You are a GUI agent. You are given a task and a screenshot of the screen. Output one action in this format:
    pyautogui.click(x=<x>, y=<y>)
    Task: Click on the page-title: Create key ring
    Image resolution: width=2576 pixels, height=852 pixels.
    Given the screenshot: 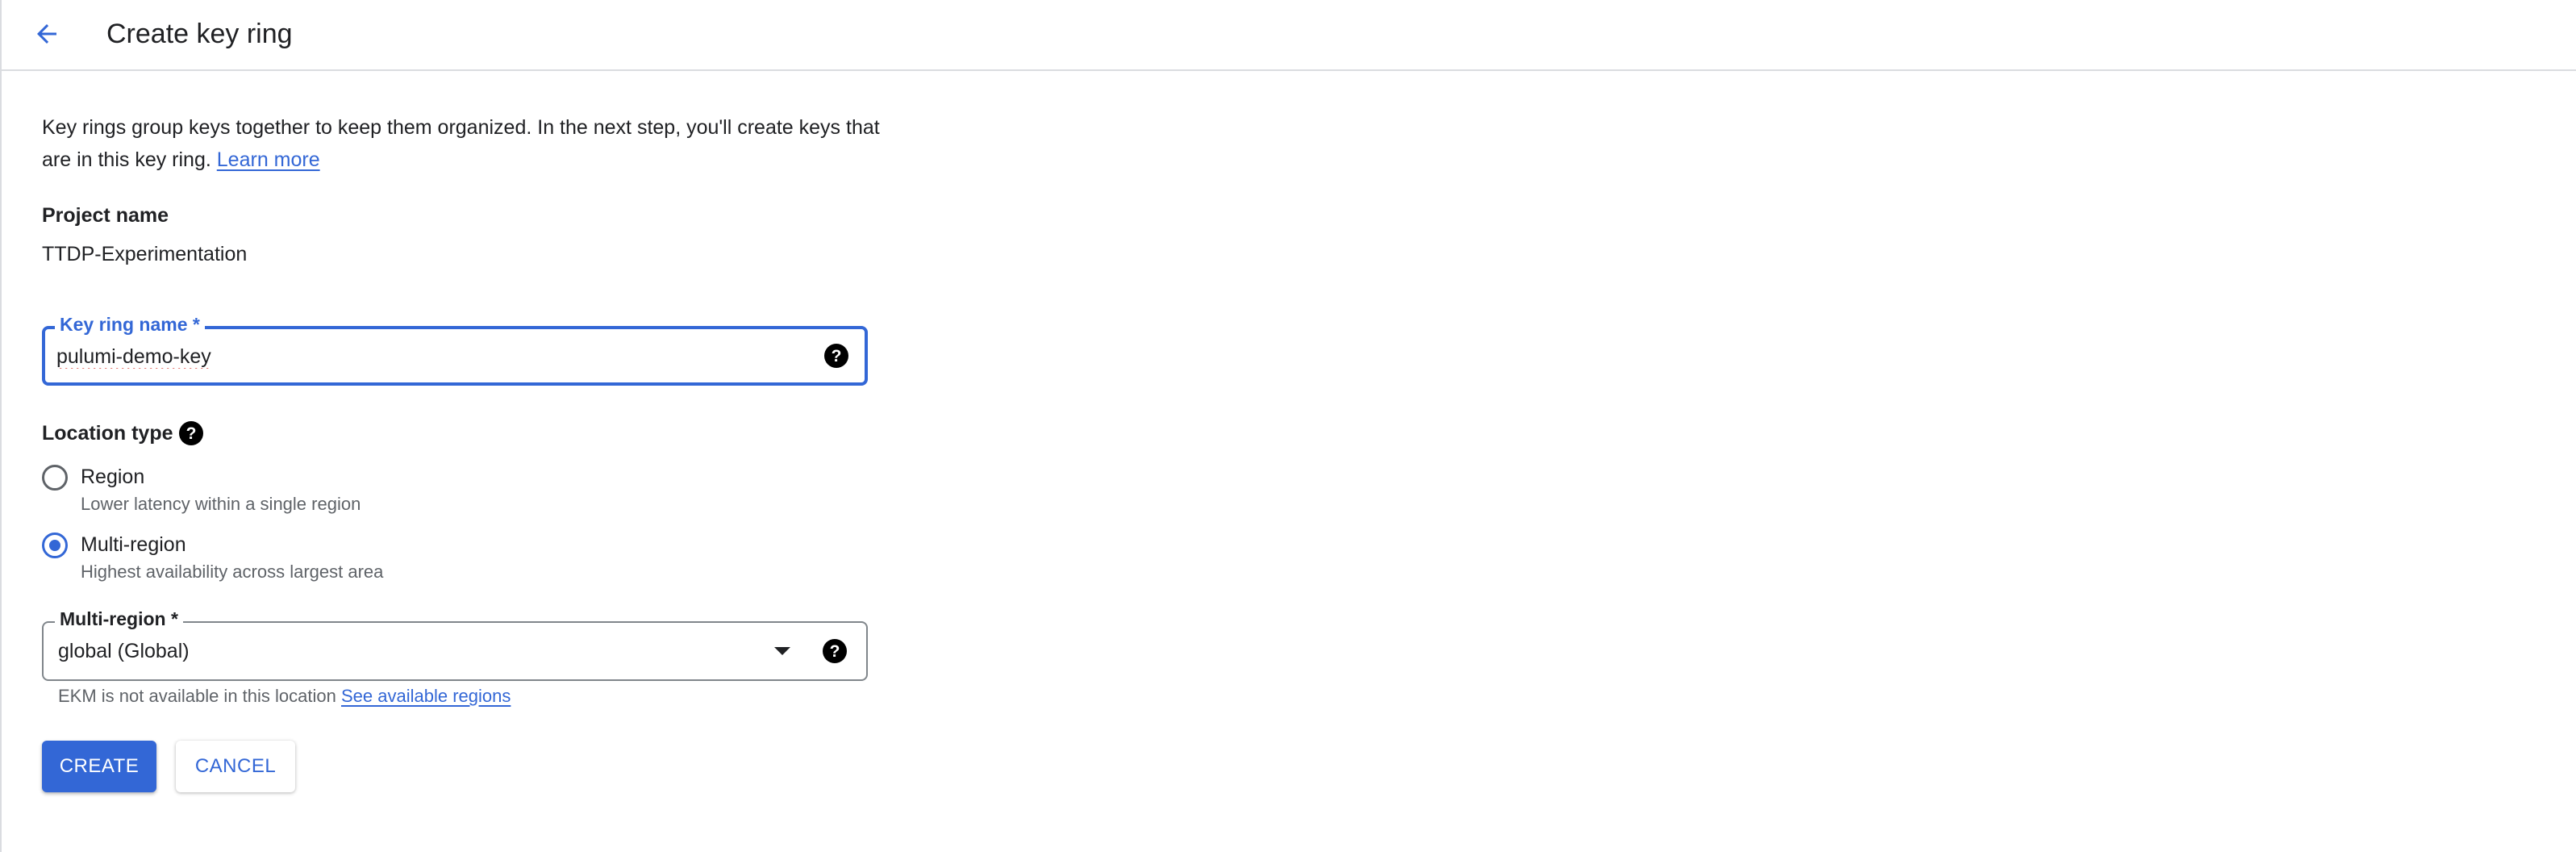 What is the action you would take?
    pyautogui.click(x=199, y=34)
    